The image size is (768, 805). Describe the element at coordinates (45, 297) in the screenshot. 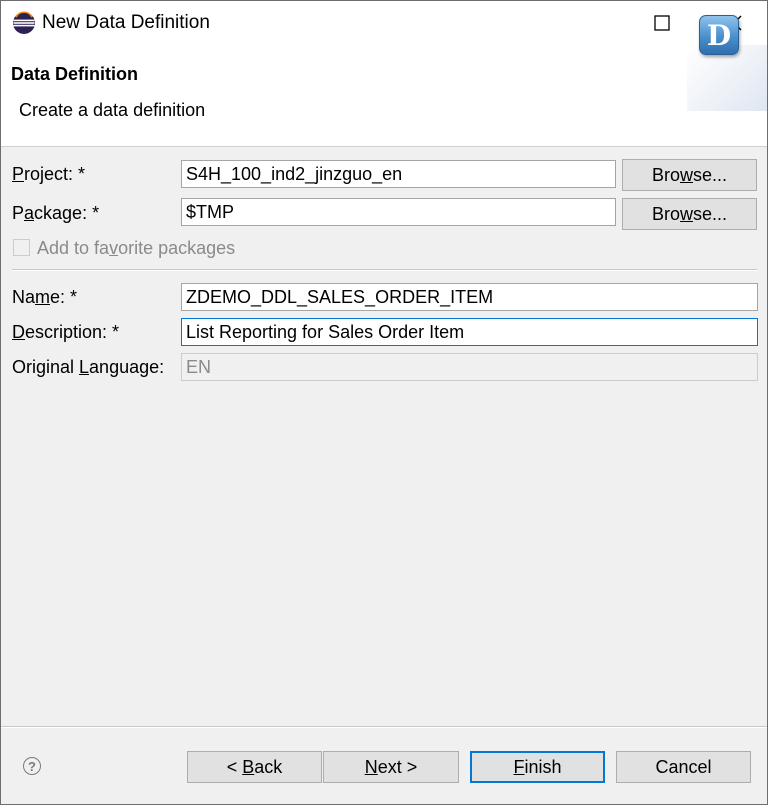

I see `name-label: Name: *` at that location.